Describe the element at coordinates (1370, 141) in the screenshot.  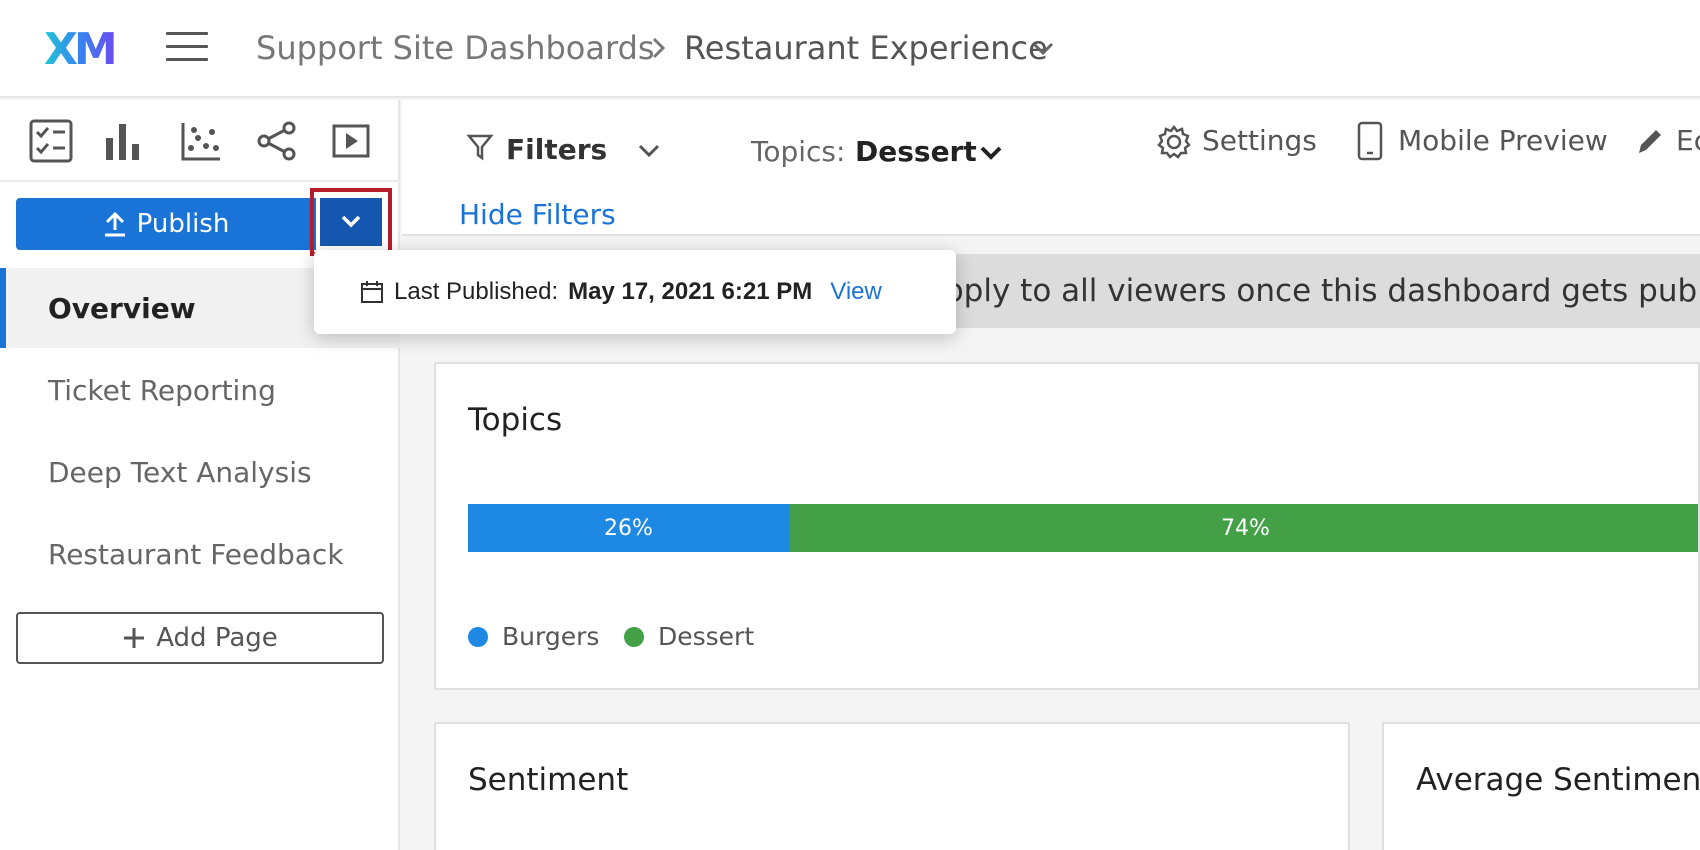
I see `mobile-icon` at that location.